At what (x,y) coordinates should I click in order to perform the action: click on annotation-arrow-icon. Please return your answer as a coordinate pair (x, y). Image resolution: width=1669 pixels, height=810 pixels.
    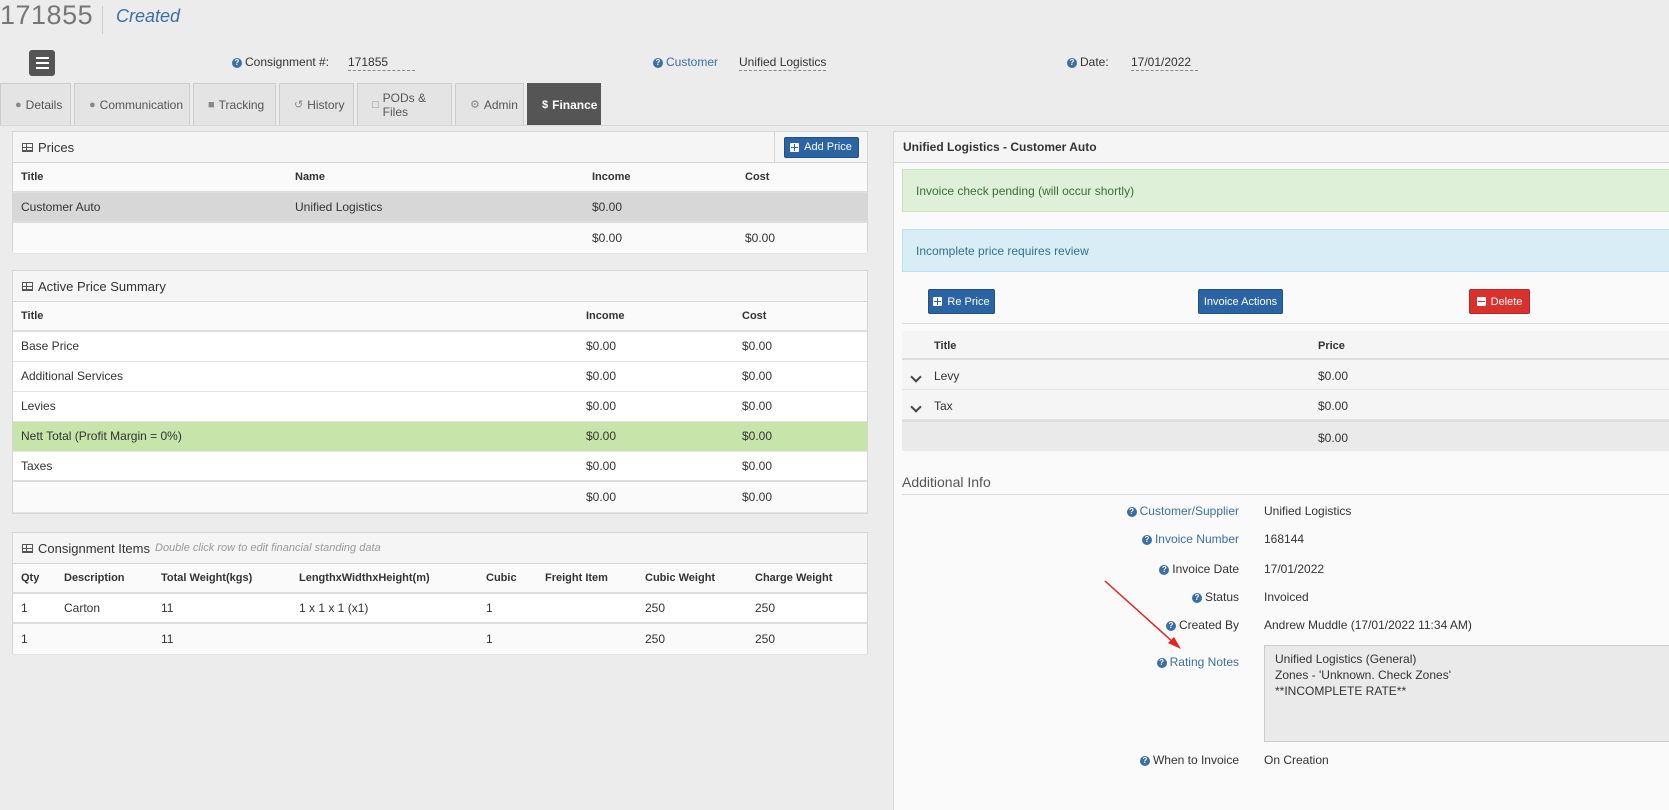
    Looking at the image, I should click on (1142, 614).